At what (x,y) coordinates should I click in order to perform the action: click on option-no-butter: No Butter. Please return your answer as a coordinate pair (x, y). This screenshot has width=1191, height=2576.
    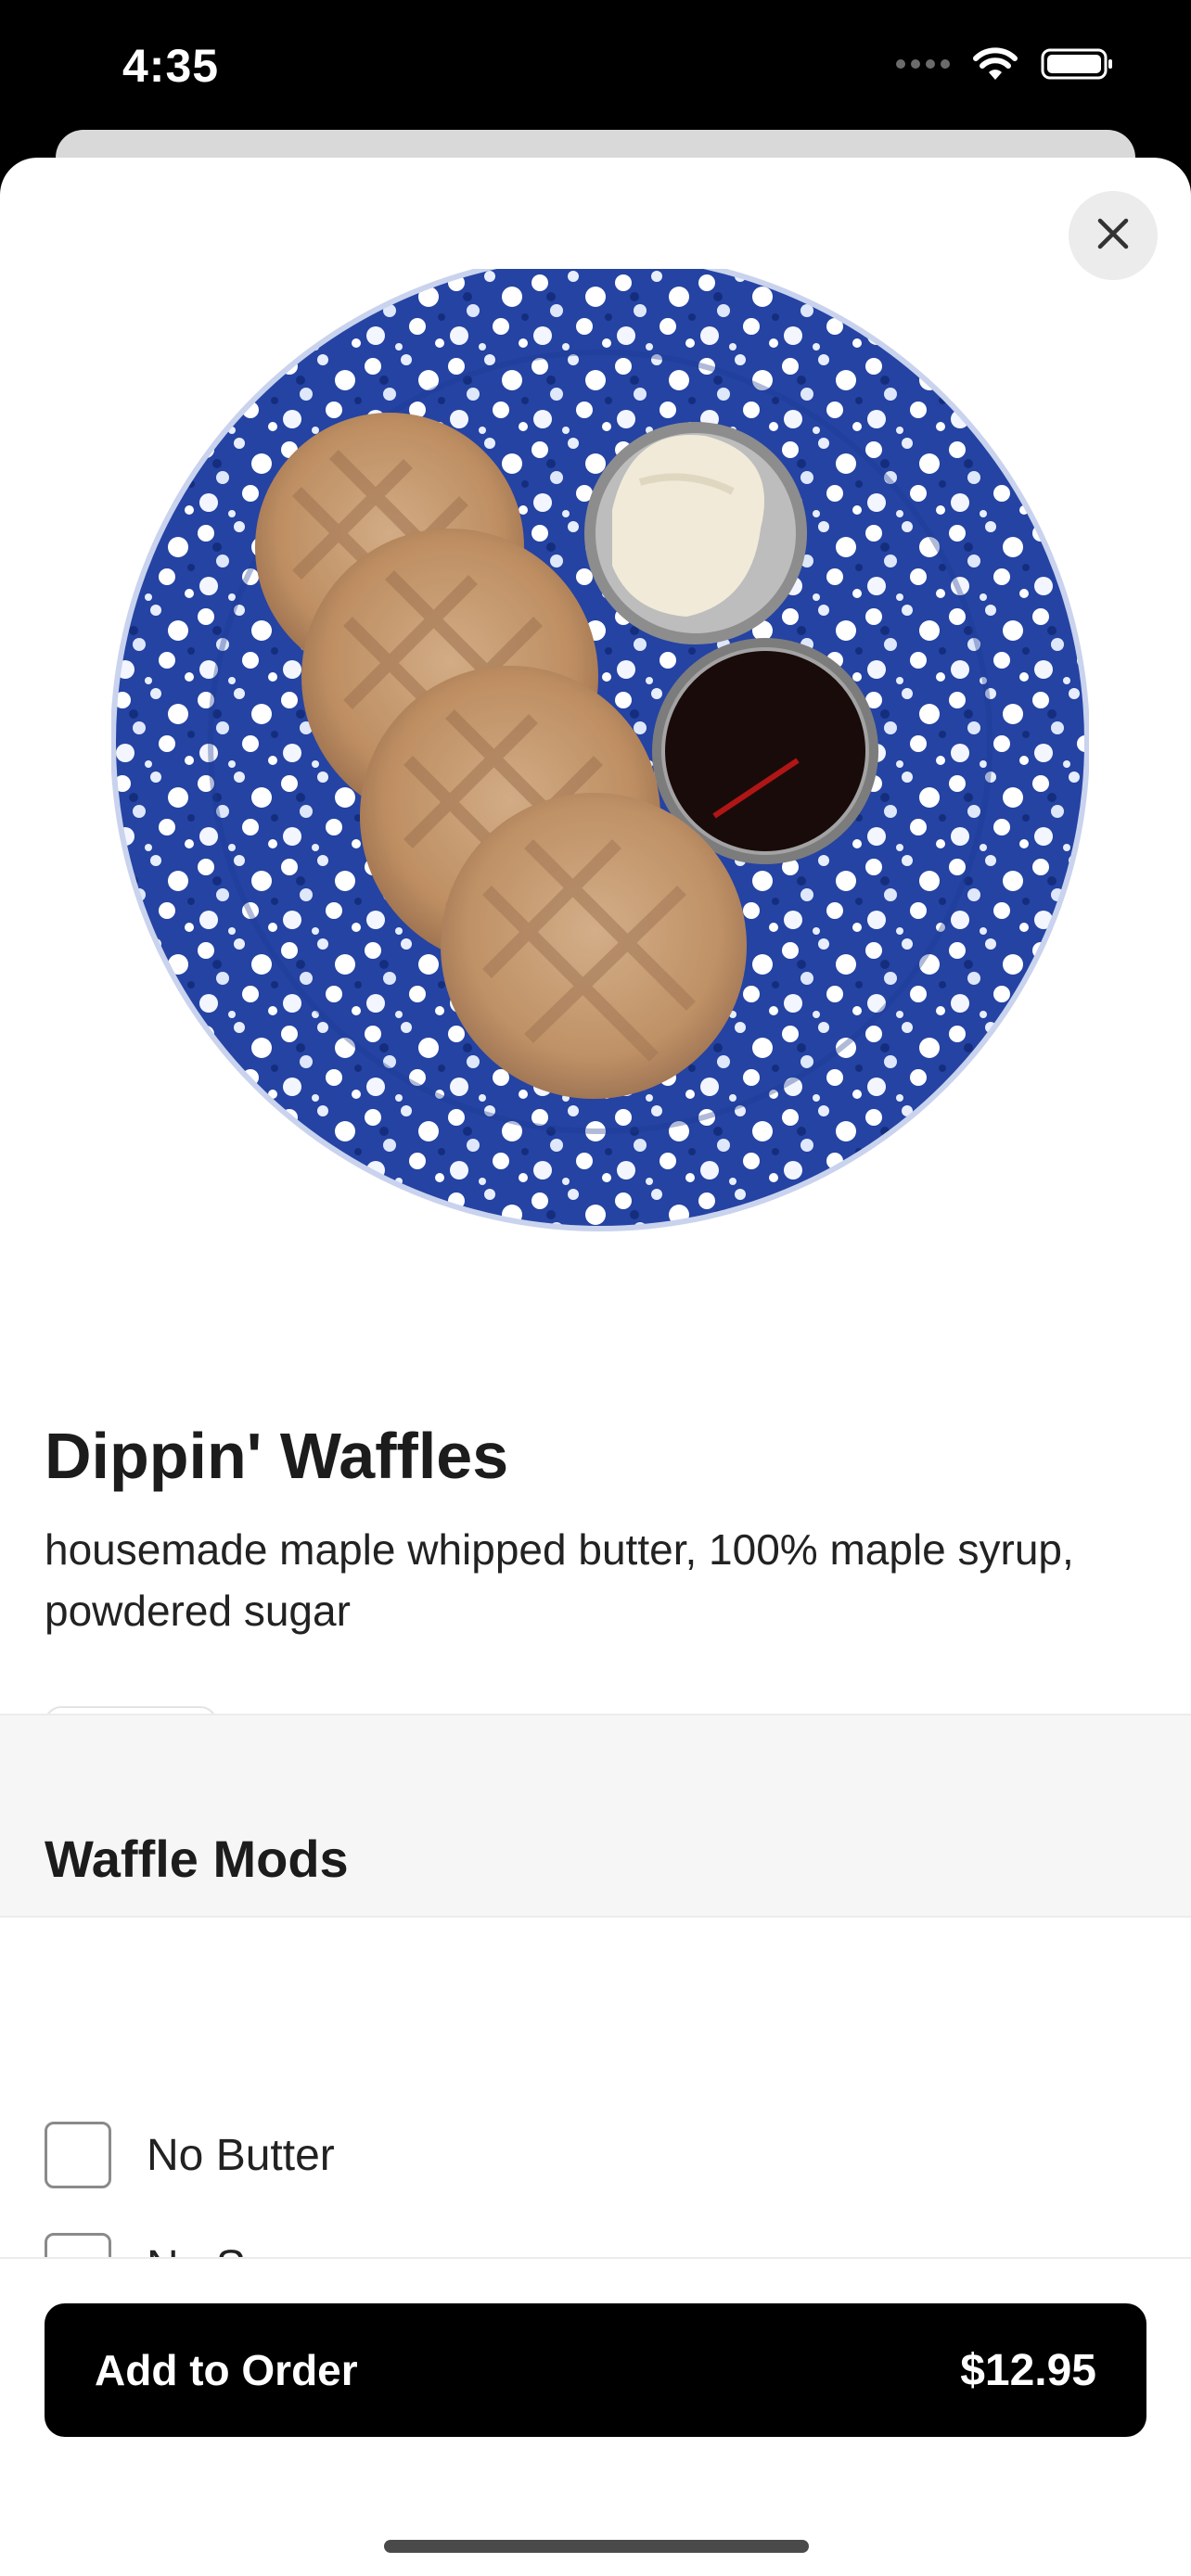
    Looking at the image, I should click on (190, 2155).